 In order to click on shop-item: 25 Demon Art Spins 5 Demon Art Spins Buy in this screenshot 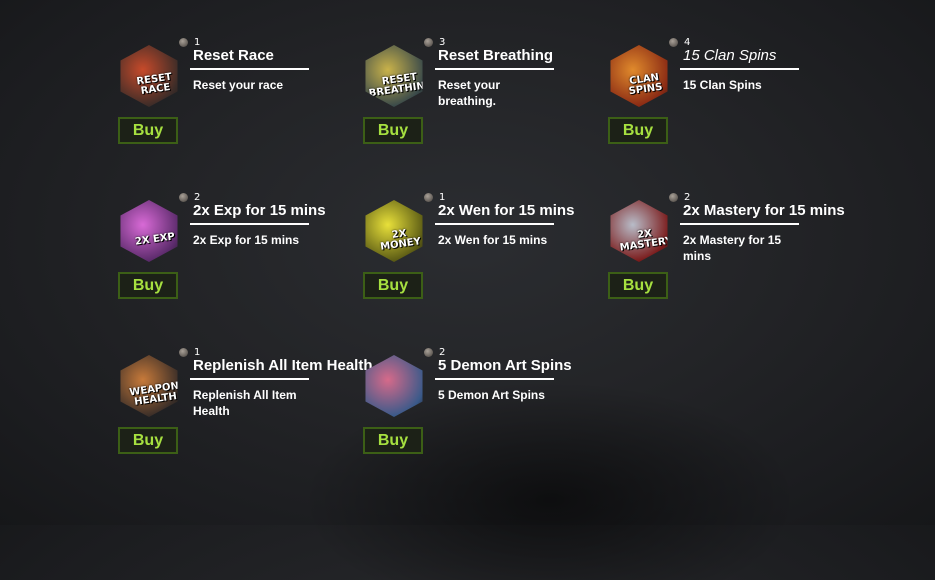, I will do `click(485, 415)`.